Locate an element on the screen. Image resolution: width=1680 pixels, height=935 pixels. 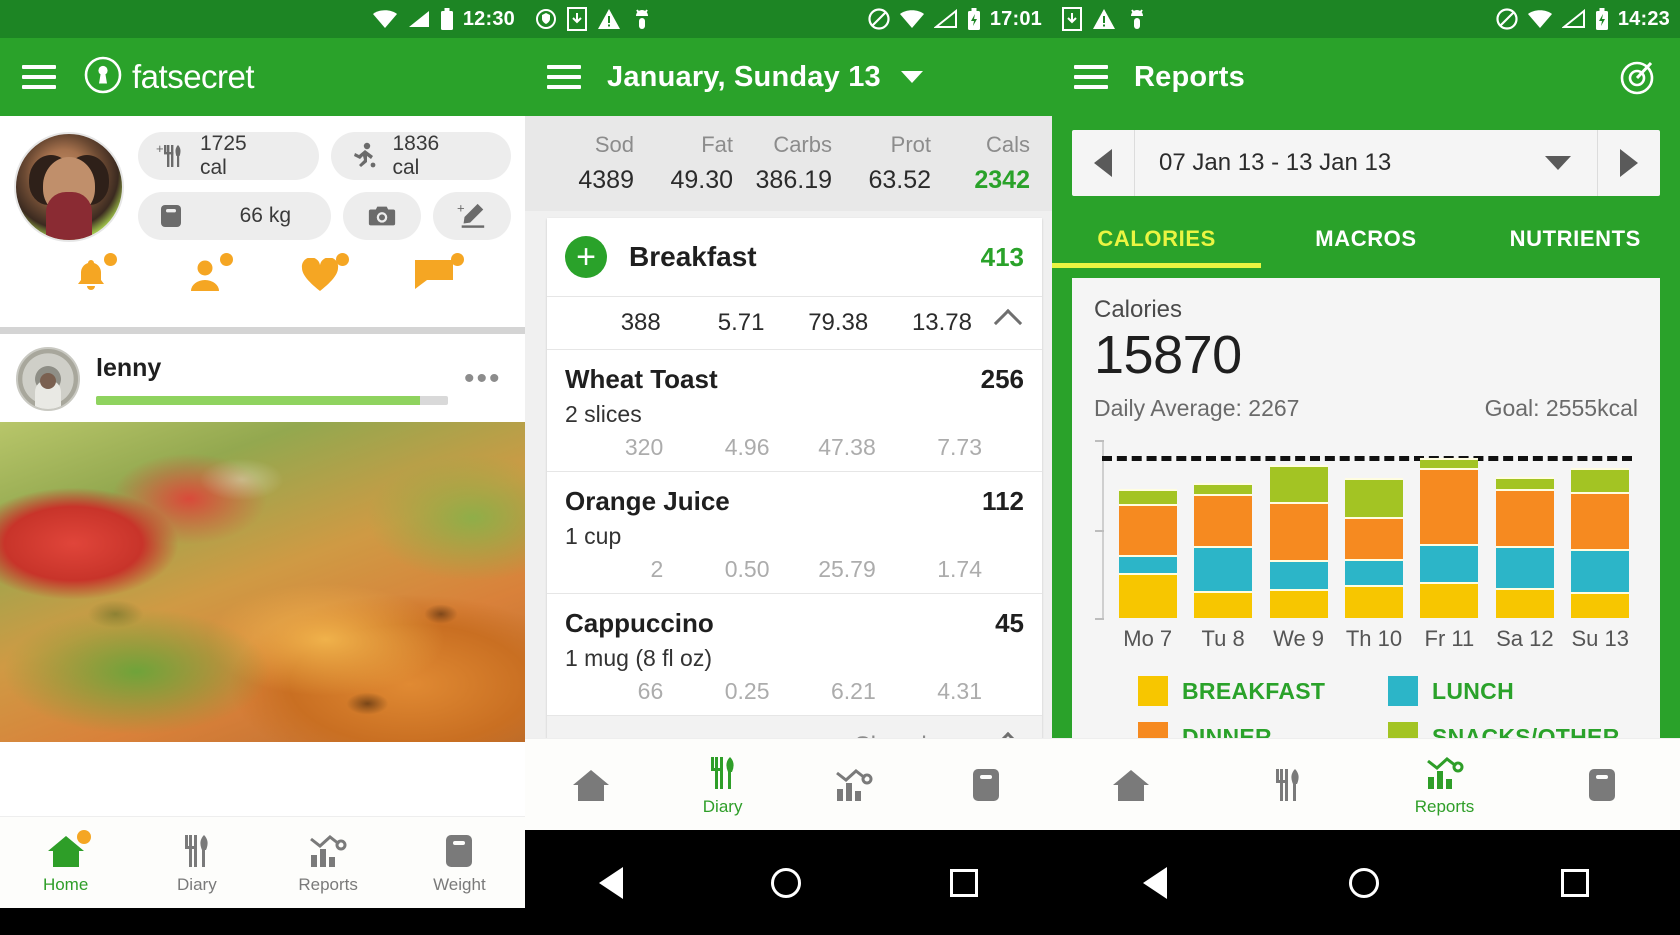
date-range-selector: 07 Jan 13 - 13 Jan 13 is located at coordinates (1366, 163).